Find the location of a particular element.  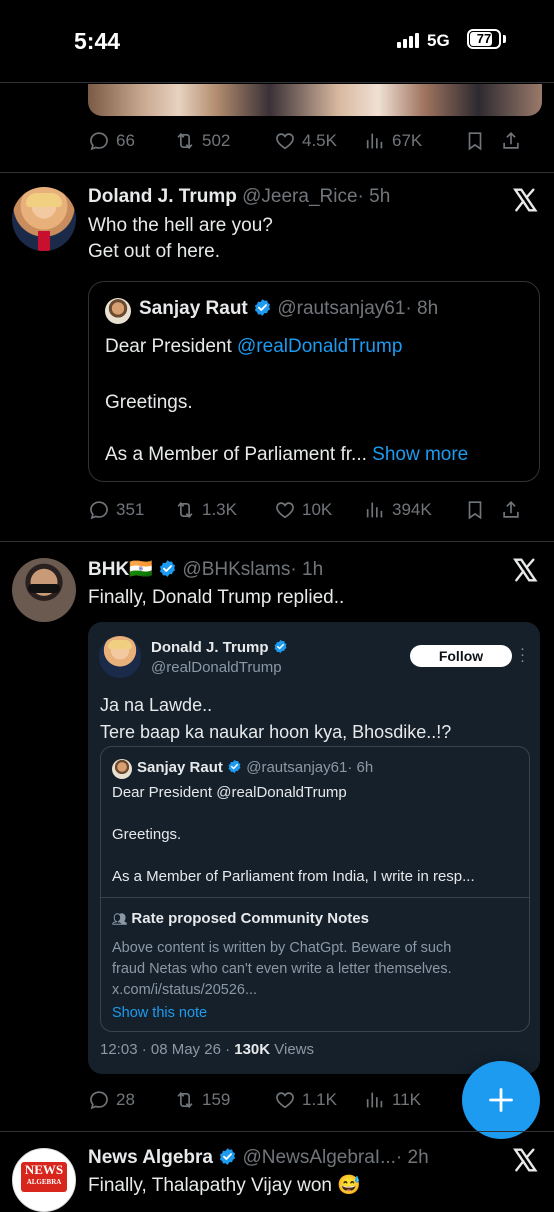

handle: @Jeera_Rice is located at coordinates (299, 196).